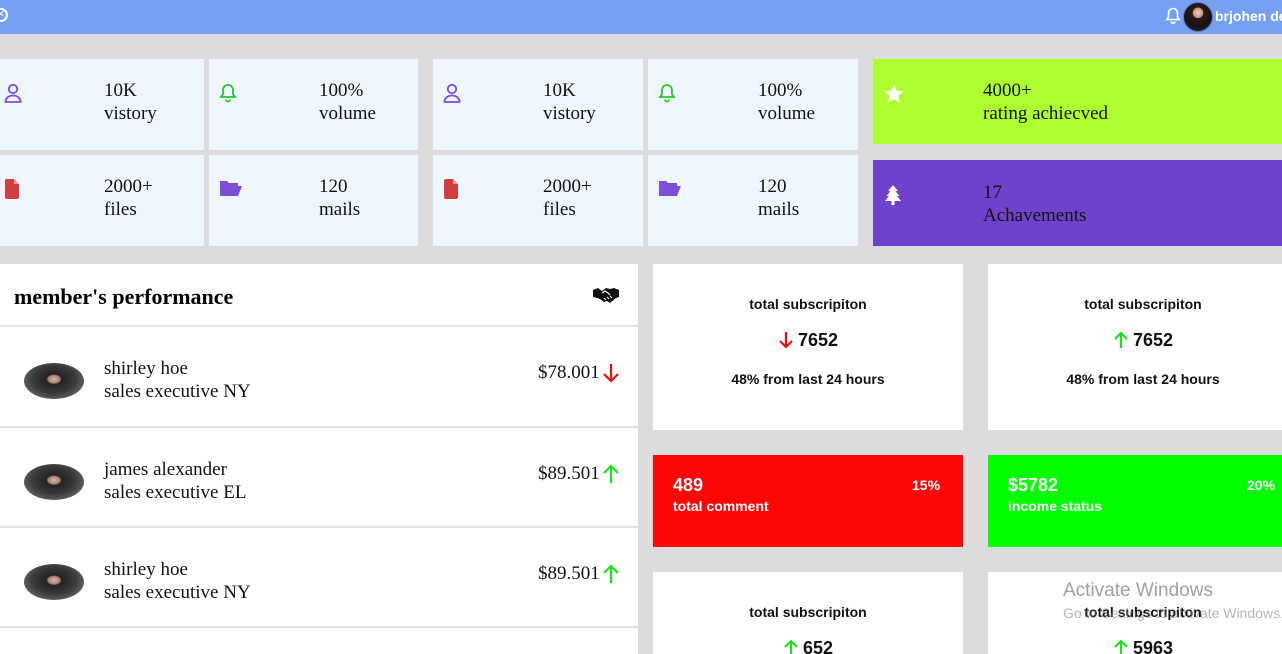 The width and height of the screenshot is (1282, 654). I want to click on box-number: 489, so click(688, 485).